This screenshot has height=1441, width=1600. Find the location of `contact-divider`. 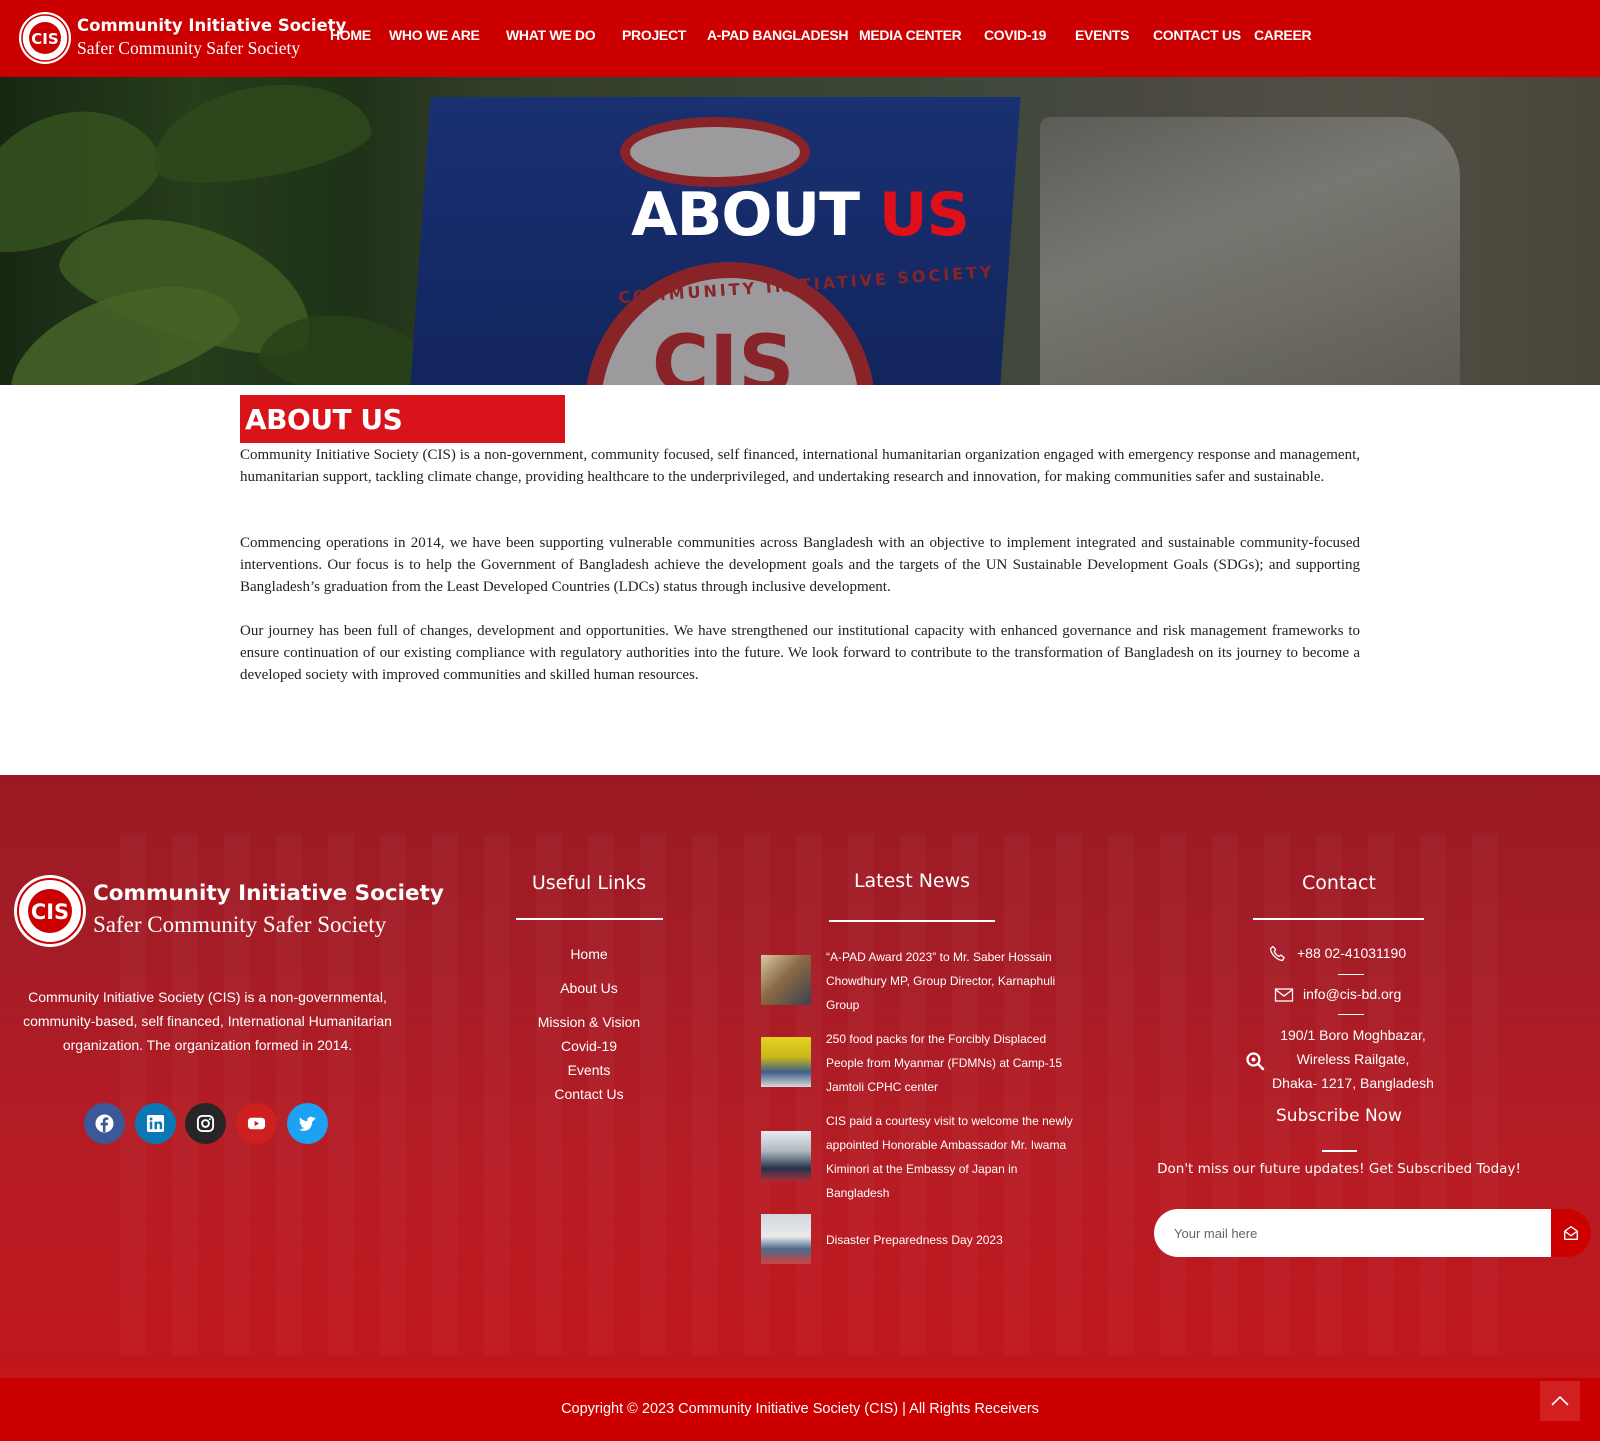

contact-divider is located at coordinates (1338, 919).